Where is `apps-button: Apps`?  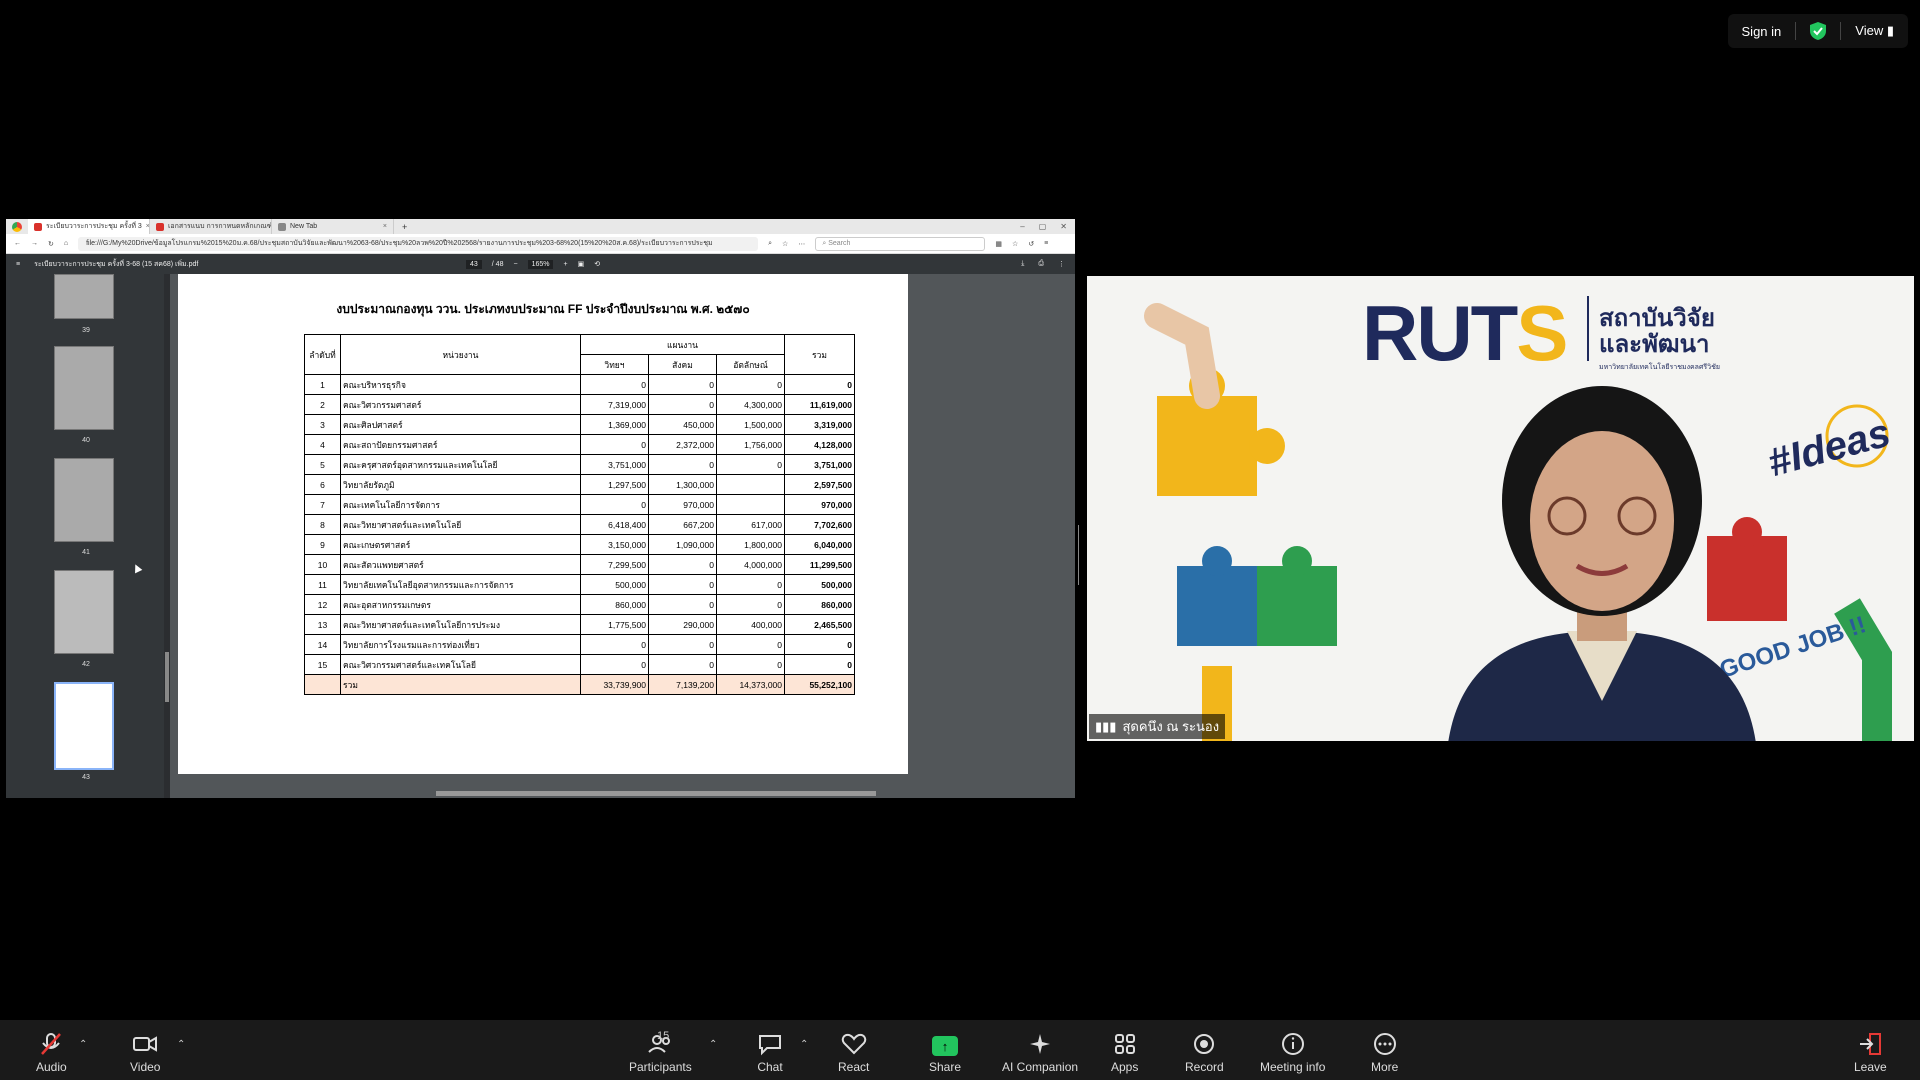 apps-button: Apps is located at coordinates (1124, 1053).